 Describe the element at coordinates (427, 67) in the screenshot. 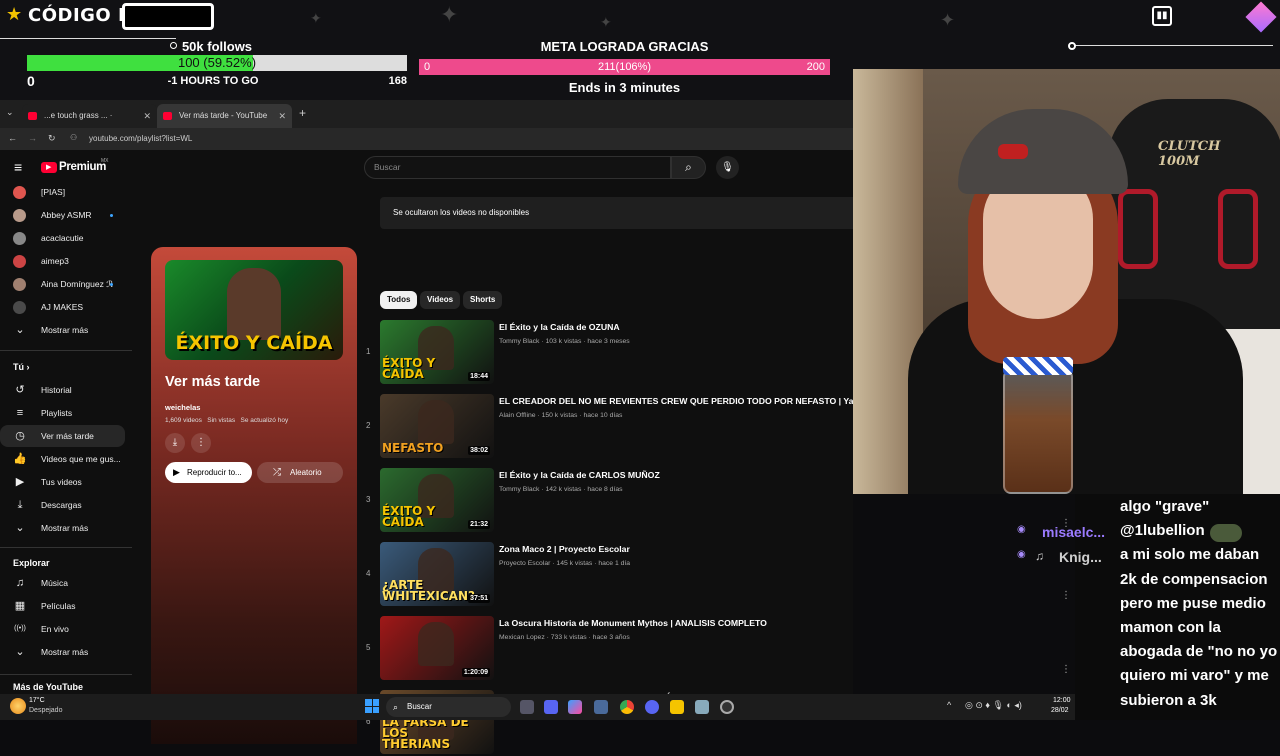

I see `sub-min: 0` at that location.